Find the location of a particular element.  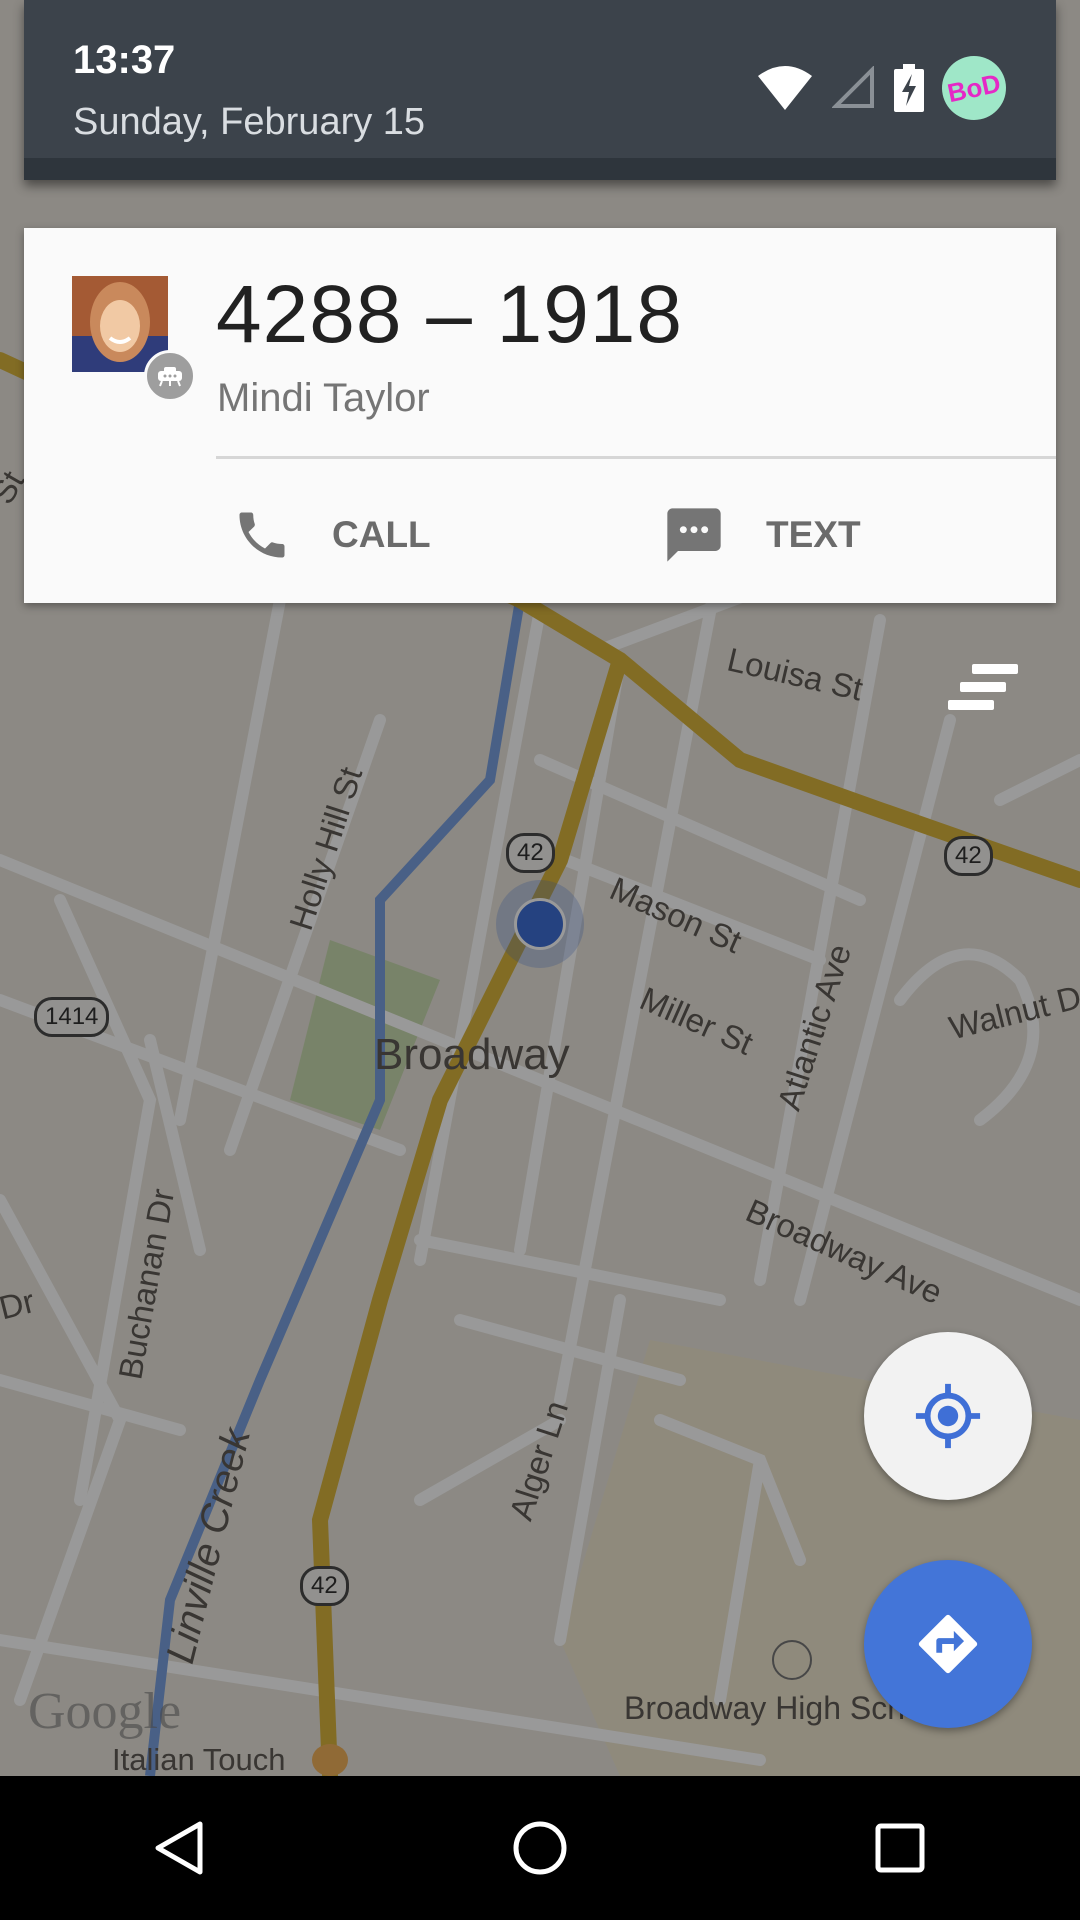

recents-square-icon is located at coordinates (900, 1848).